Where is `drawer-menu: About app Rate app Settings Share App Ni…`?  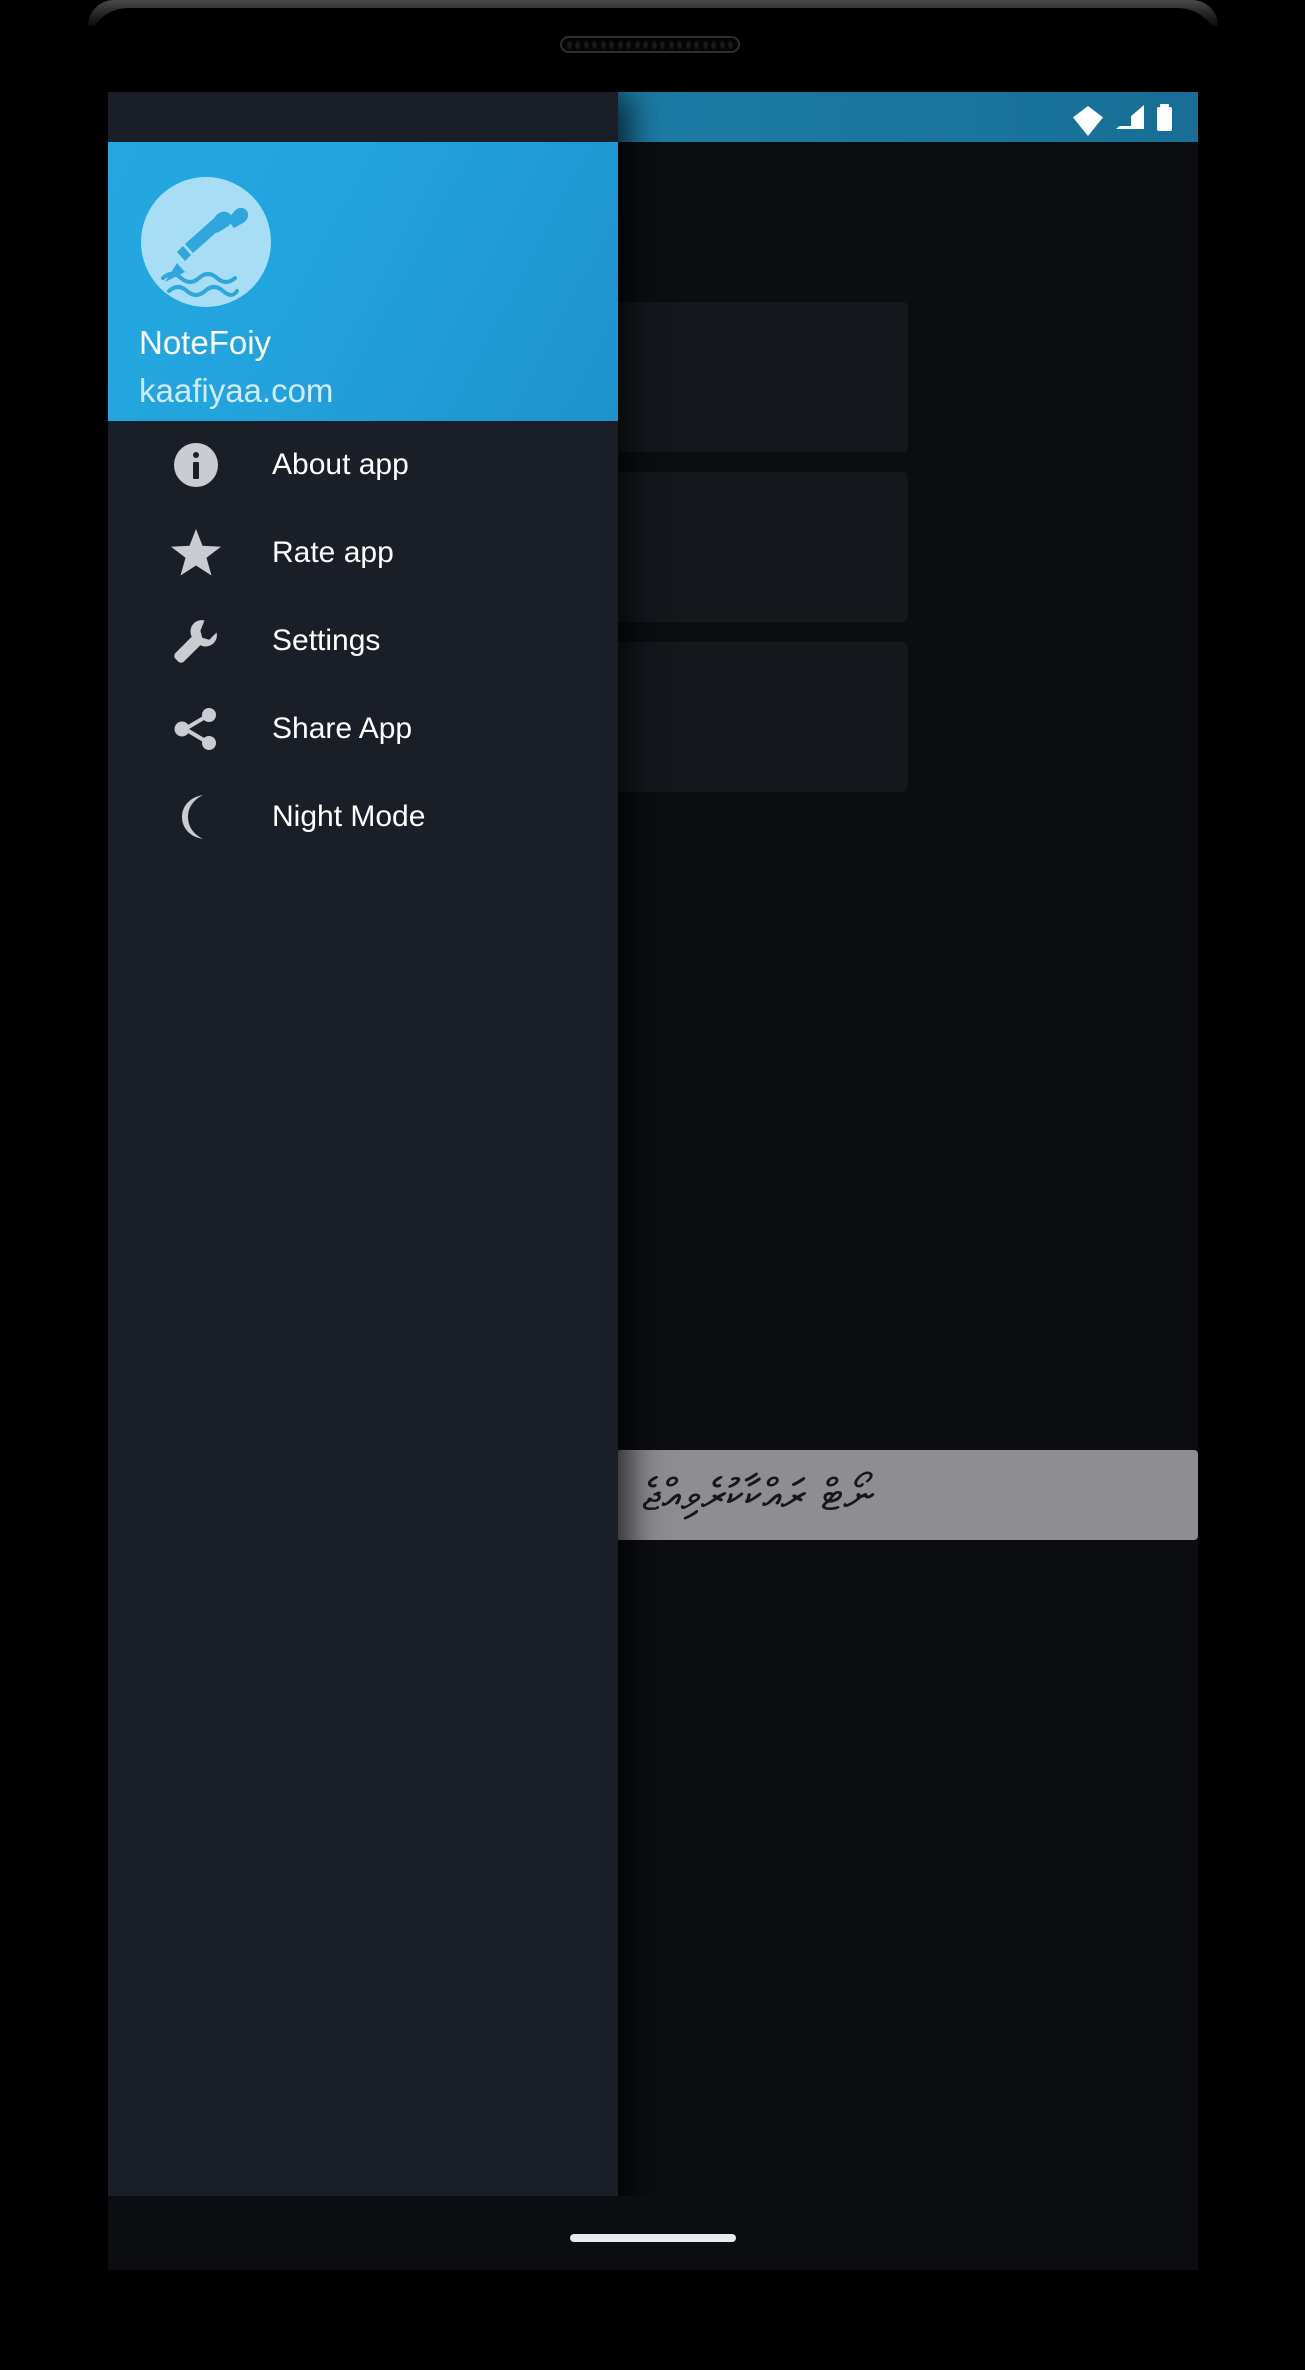
drawer-menu: About app Rate app Settings Share App Ni… is located at coordinates (363, 641).